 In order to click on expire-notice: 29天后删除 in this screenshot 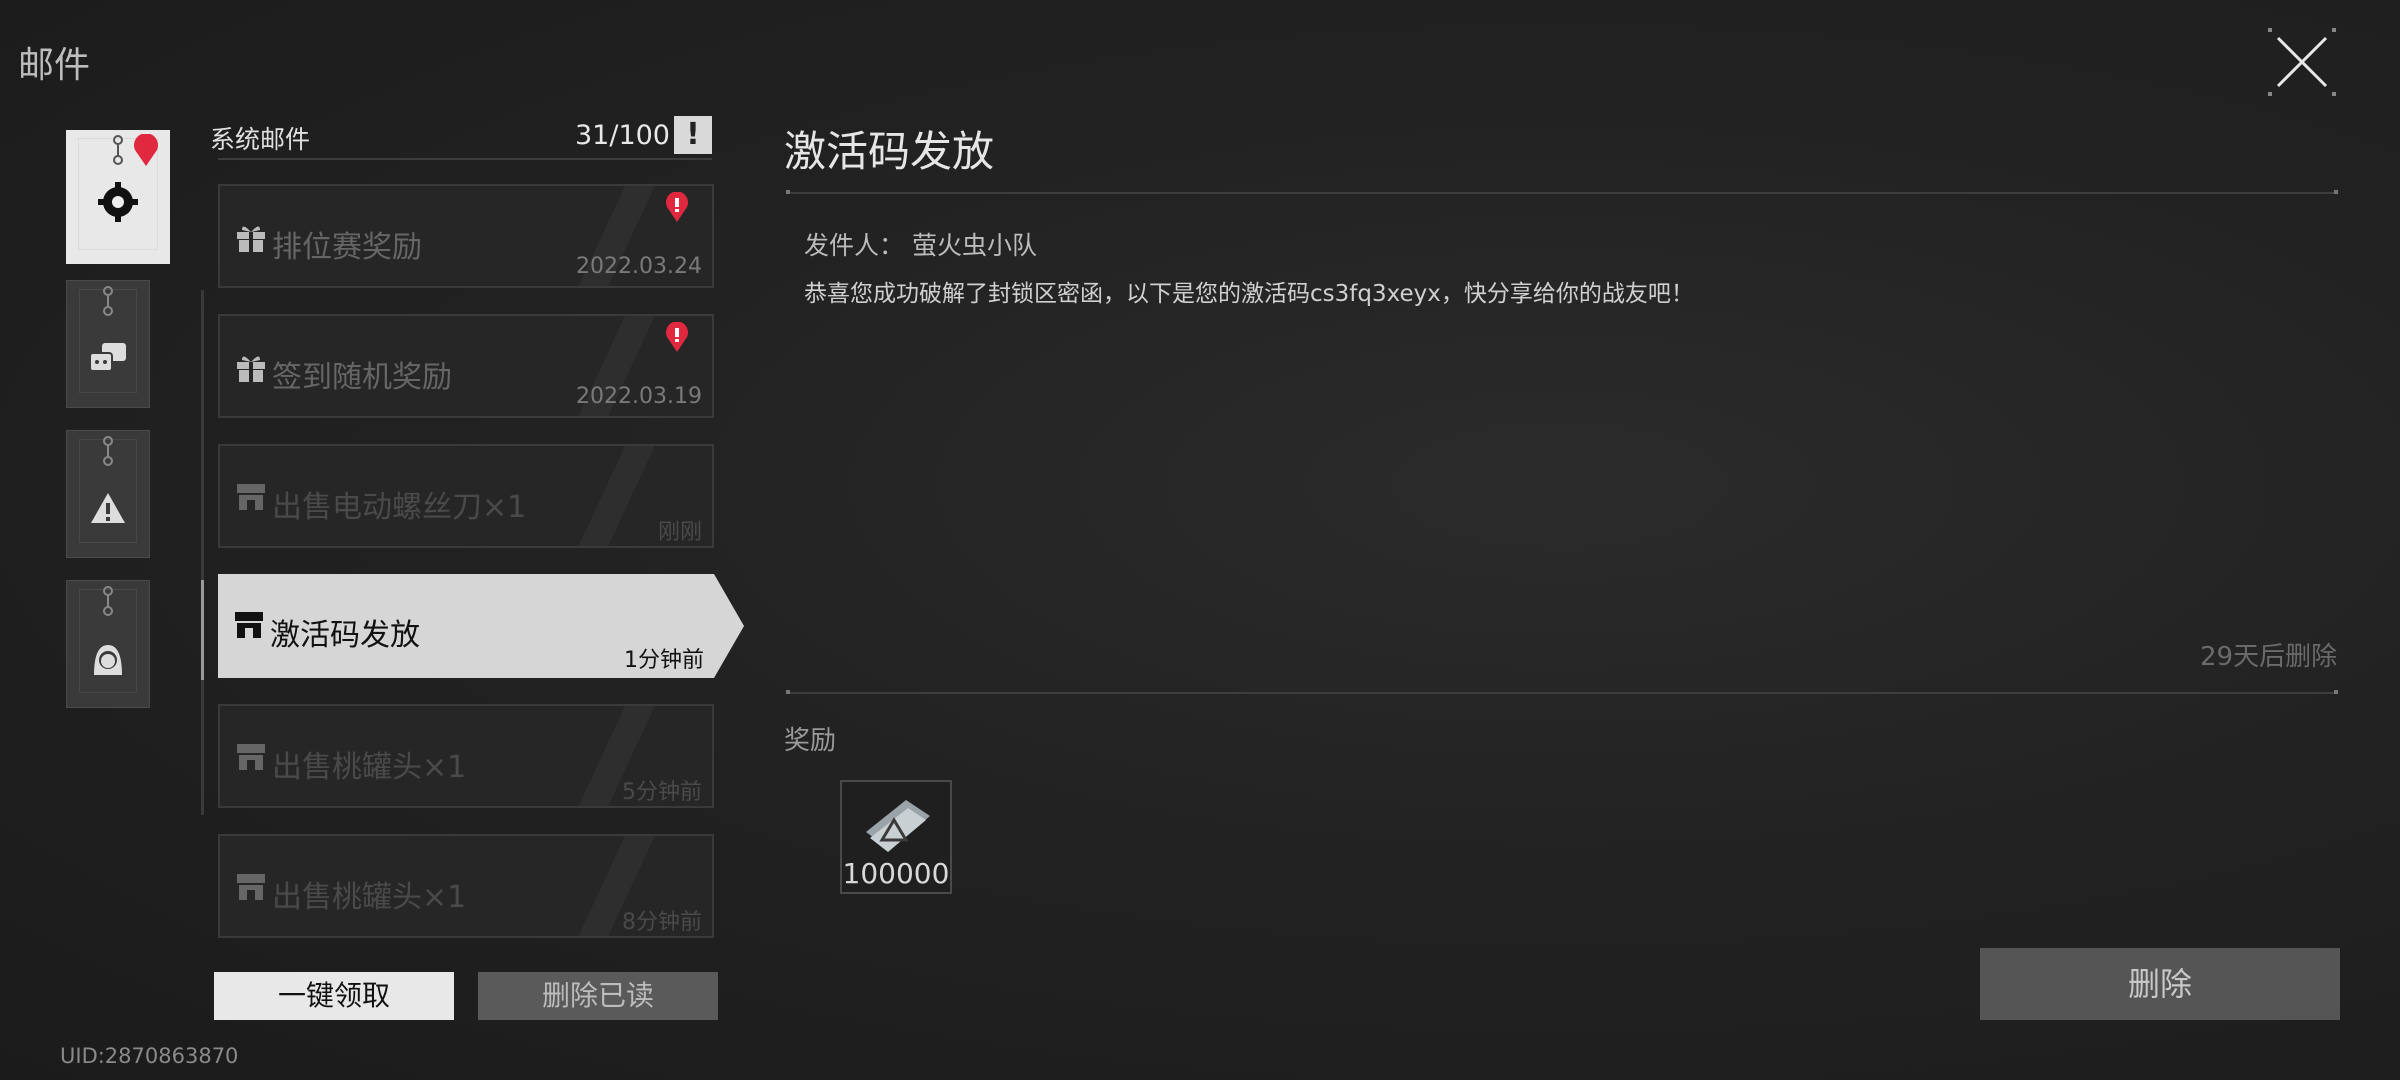, I will do `click(2269, 657)`.